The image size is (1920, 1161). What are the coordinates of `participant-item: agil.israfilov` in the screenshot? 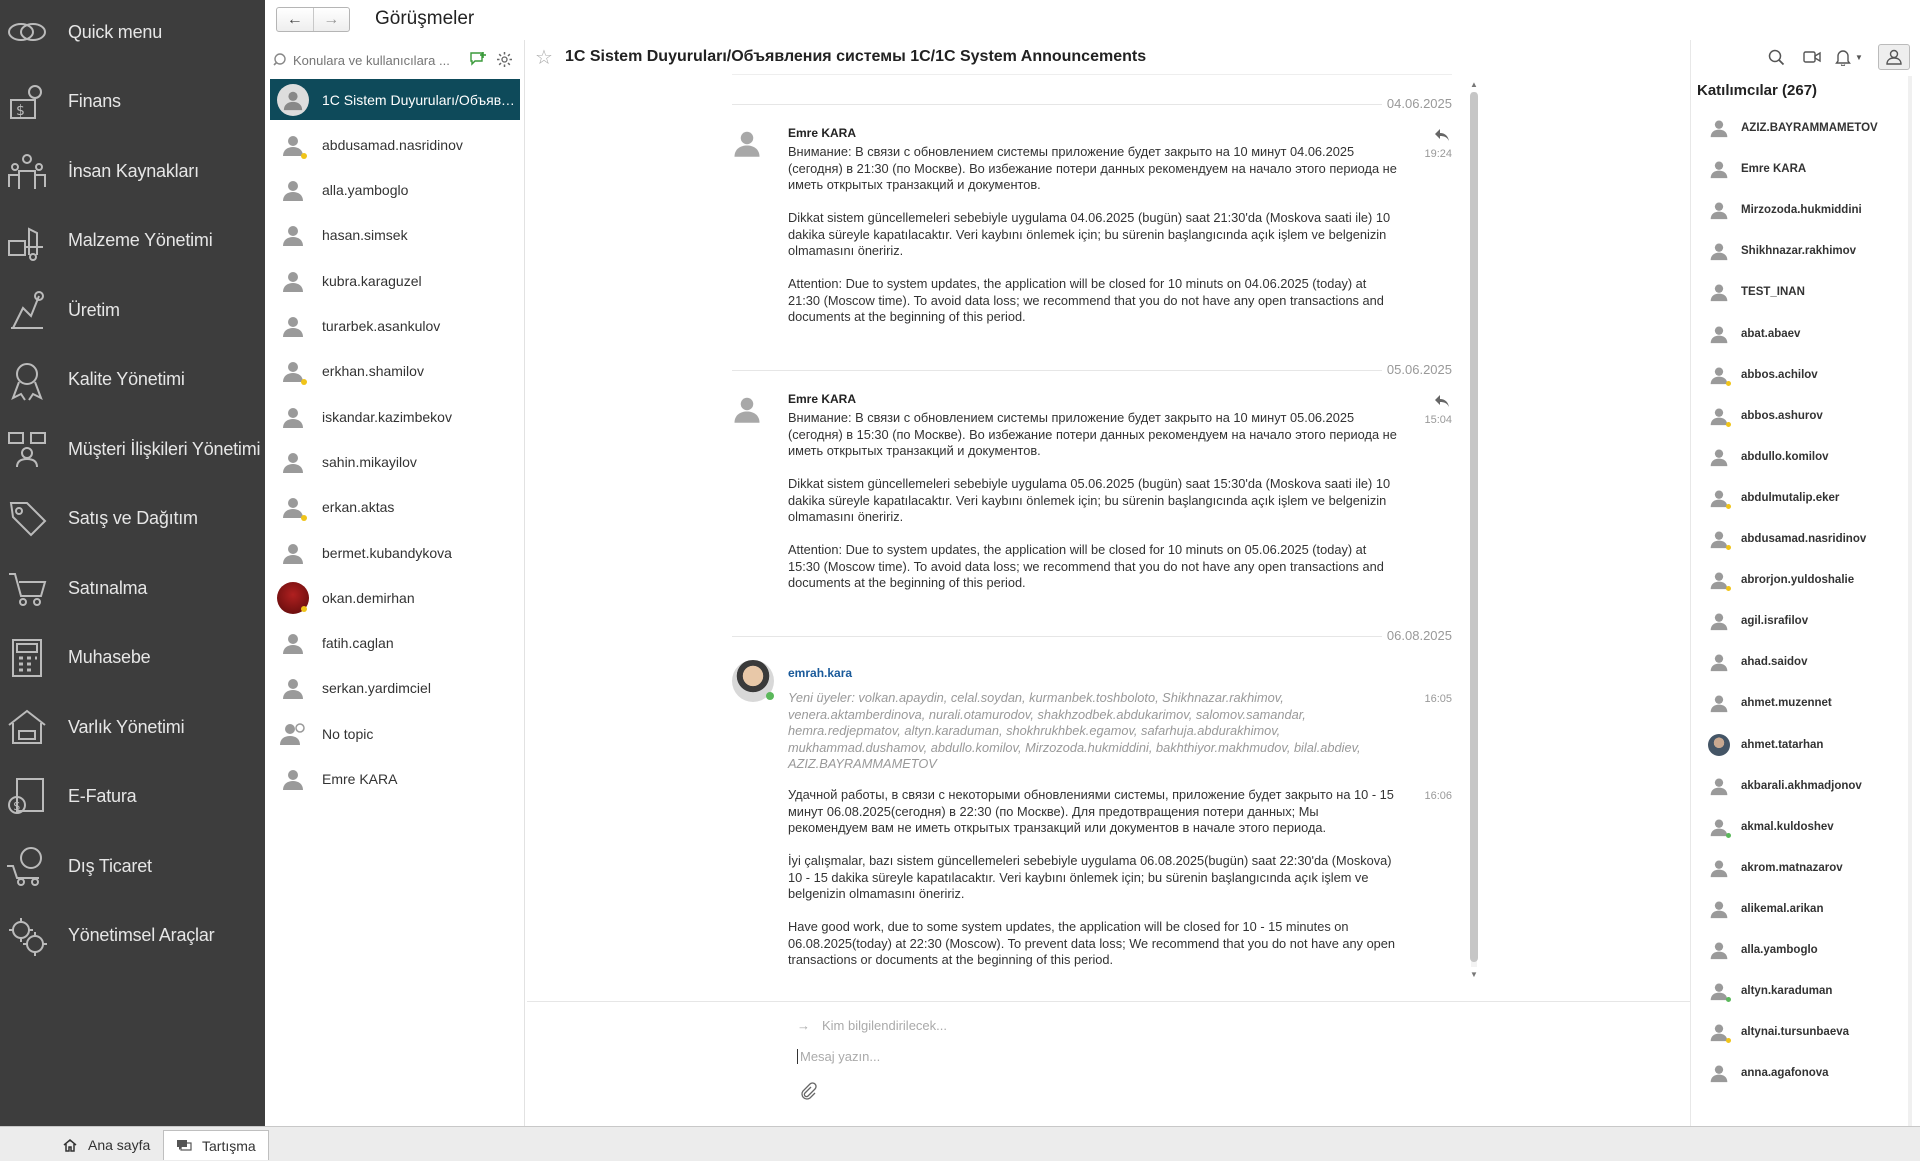 It's located at (1812, 621).